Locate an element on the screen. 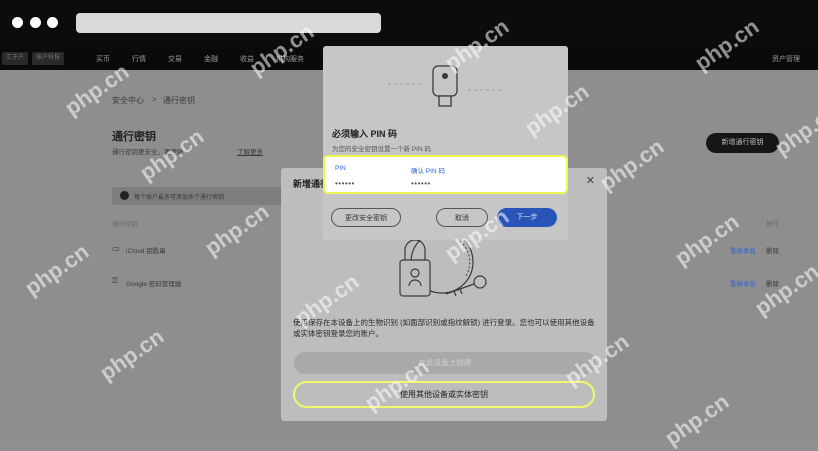  browser-chrome is located at coordinates (409, 24).